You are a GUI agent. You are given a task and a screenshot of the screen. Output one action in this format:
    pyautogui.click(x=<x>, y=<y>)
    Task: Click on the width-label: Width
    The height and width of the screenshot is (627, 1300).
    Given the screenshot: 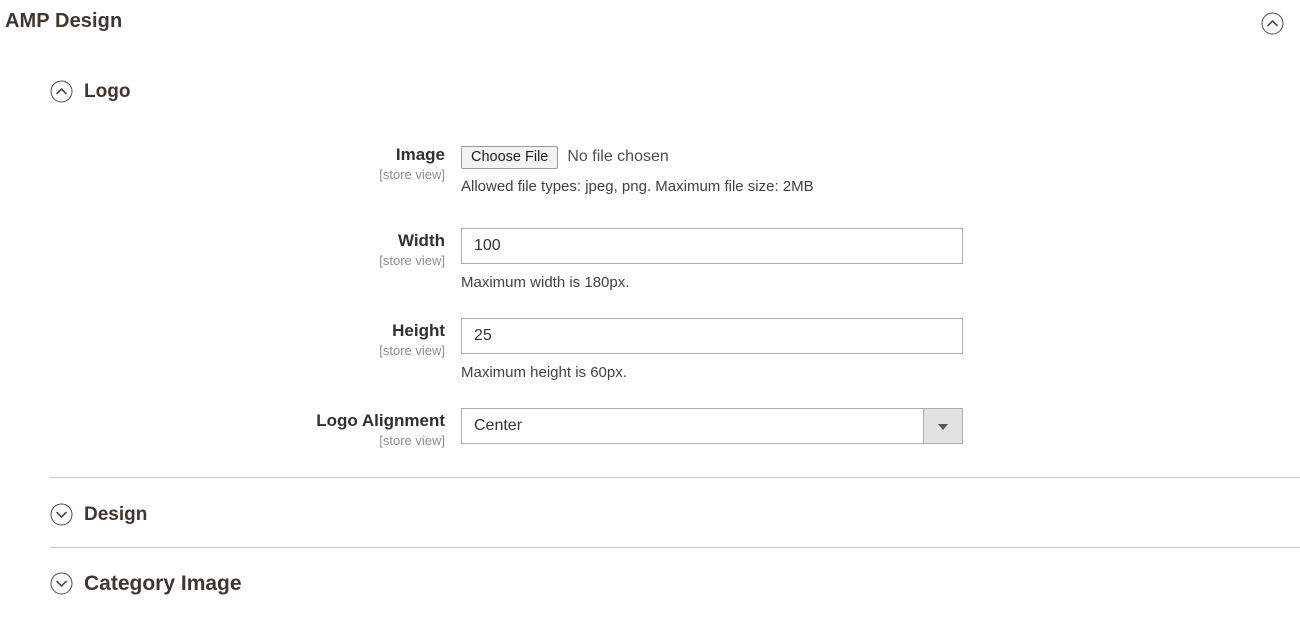 What is the action you would take?
    pyautogui.click(x=421, y=240)
    